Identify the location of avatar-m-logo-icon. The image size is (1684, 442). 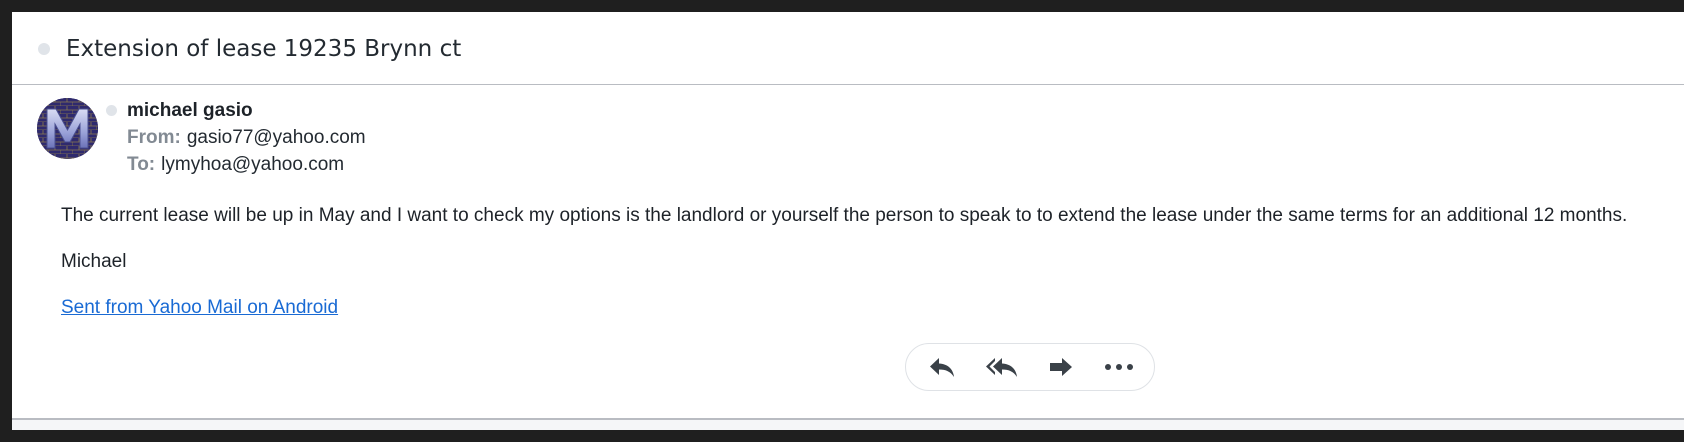
(67, 128).